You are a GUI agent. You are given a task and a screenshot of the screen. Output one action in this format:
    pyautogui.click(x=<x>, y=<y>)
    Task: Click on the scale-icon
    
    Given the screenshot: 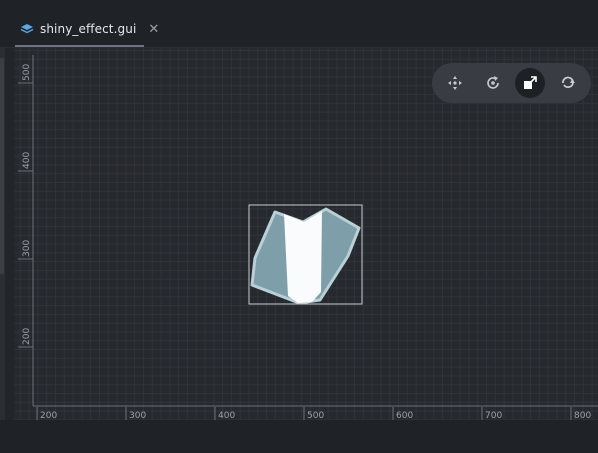 What is the action you would take?
    pyautogui.click(x=531, y=82)
    